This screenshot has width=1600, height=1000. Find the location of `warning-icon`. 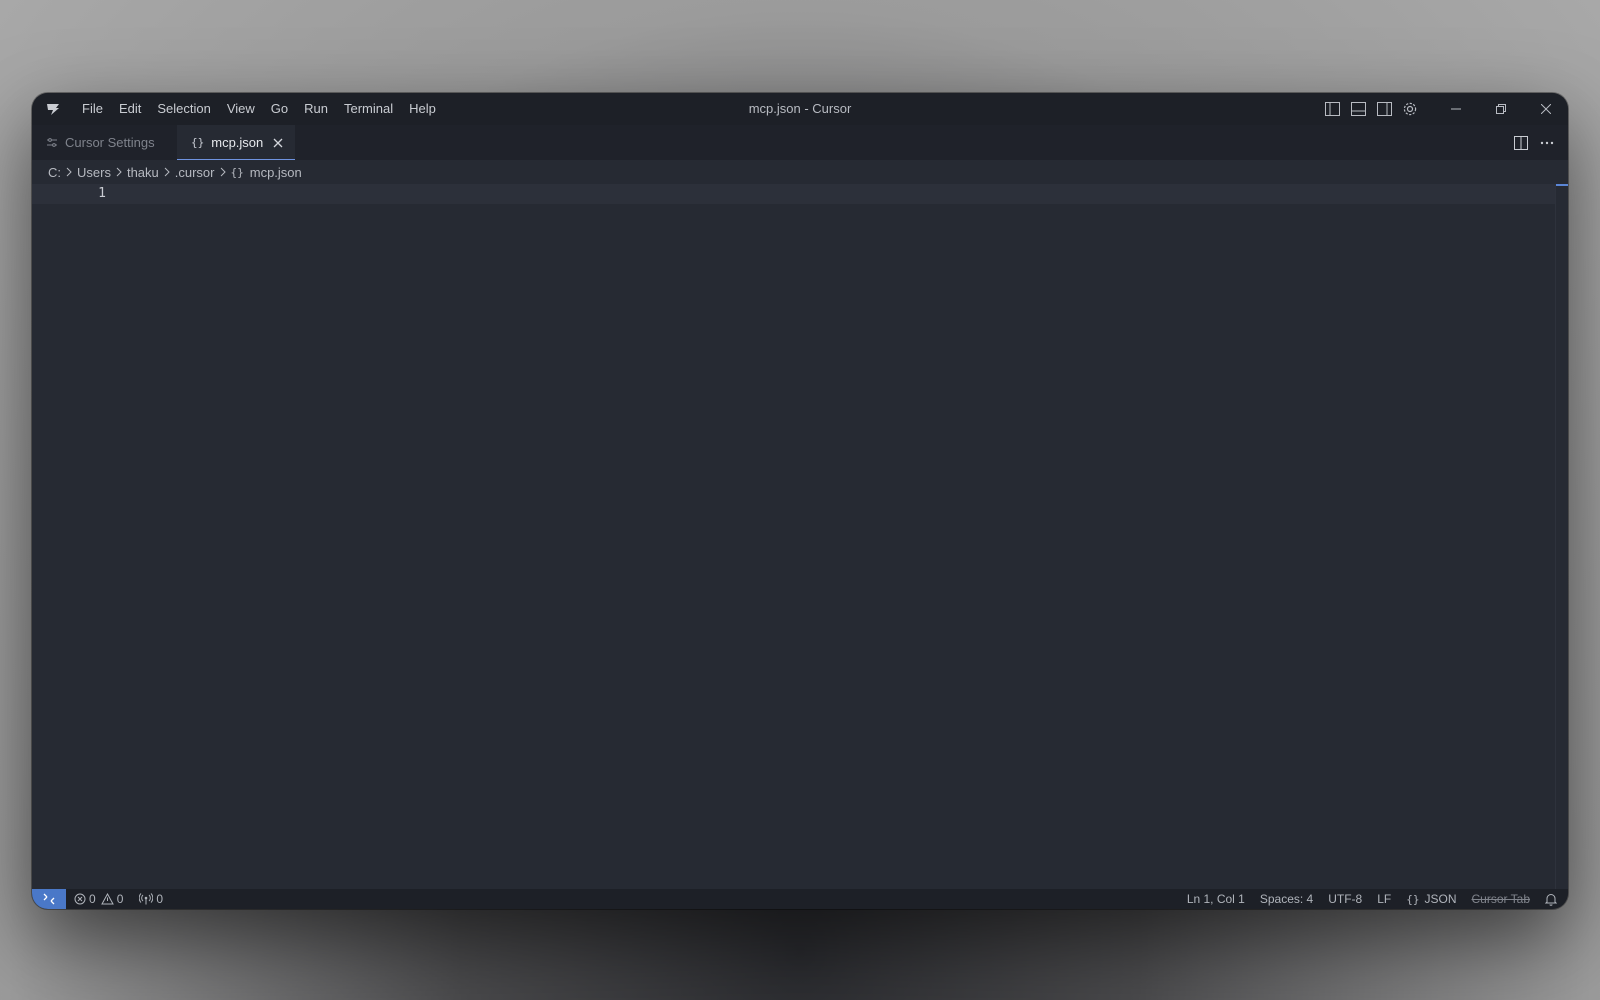

warning-icon is located at coordinates (107, 899).